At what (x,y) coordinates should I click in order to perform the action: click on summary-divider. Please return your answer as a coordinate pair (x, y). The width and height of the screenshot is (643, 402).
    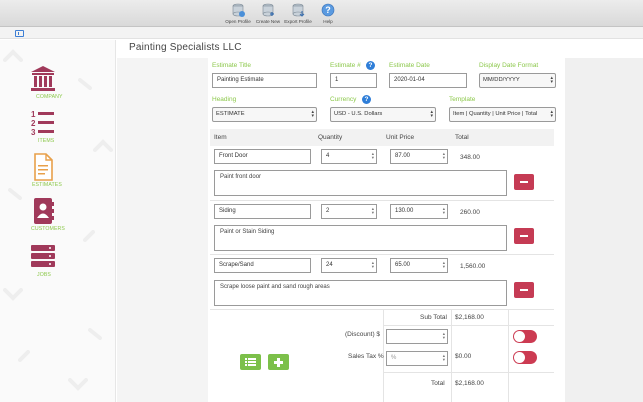
    Looking at the image, I should click on (508, 356).